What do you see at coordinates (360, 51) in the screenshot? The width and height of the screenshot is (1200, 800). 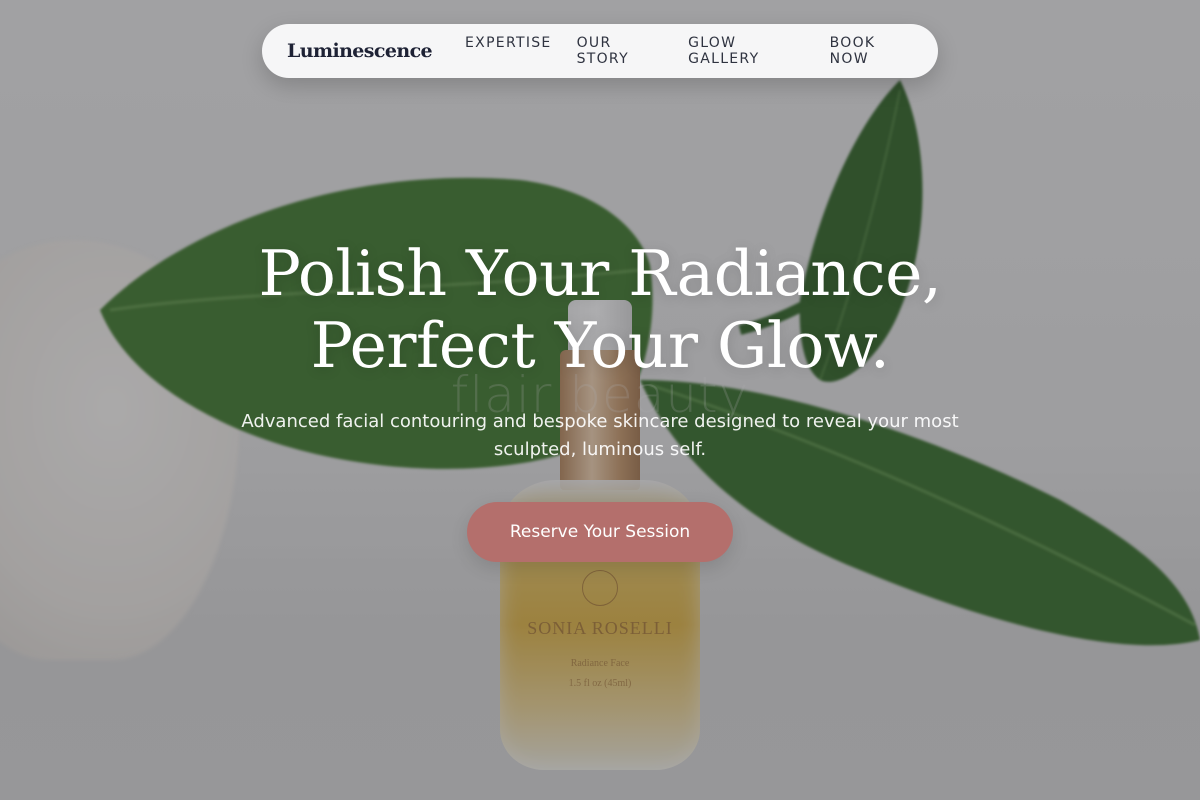 I see `brand-logo: Luminescence` at bounding box center [360, 51].